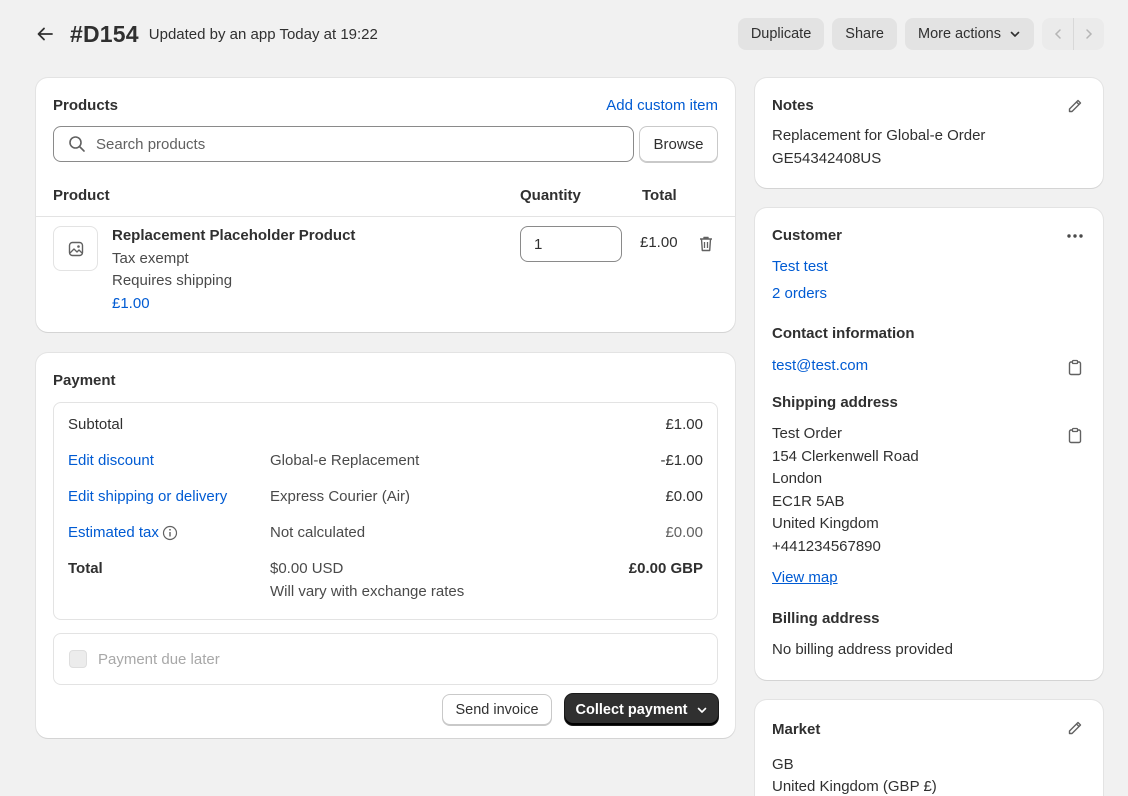 The height and width of the screenshot is (796, 1128). I want to click on discount-description: Global-e Replacement, so click(345, 460).